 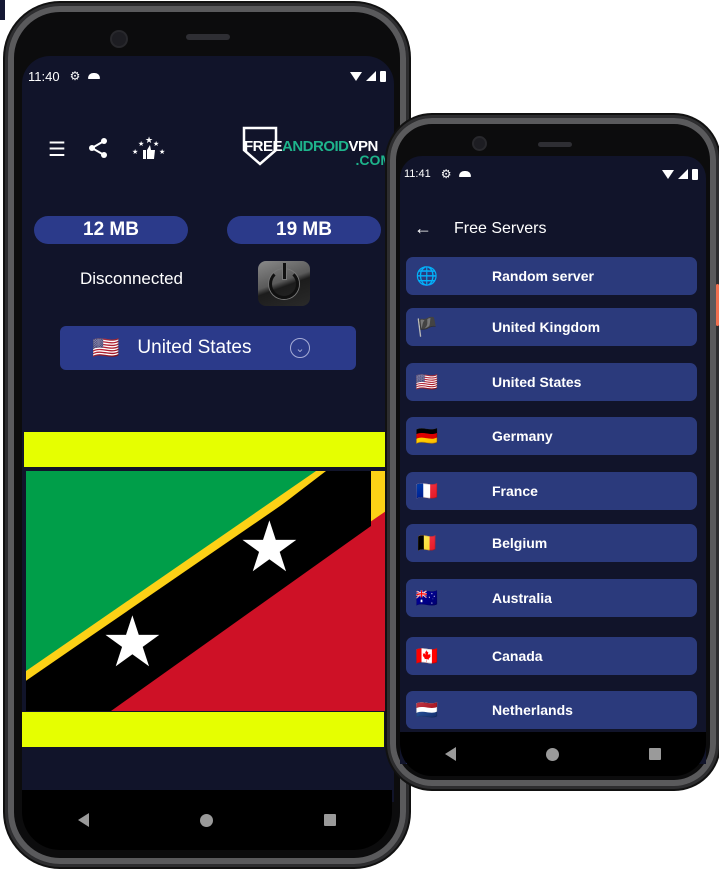 I want to click on server-name: Canada, so click(x=517, y=656).